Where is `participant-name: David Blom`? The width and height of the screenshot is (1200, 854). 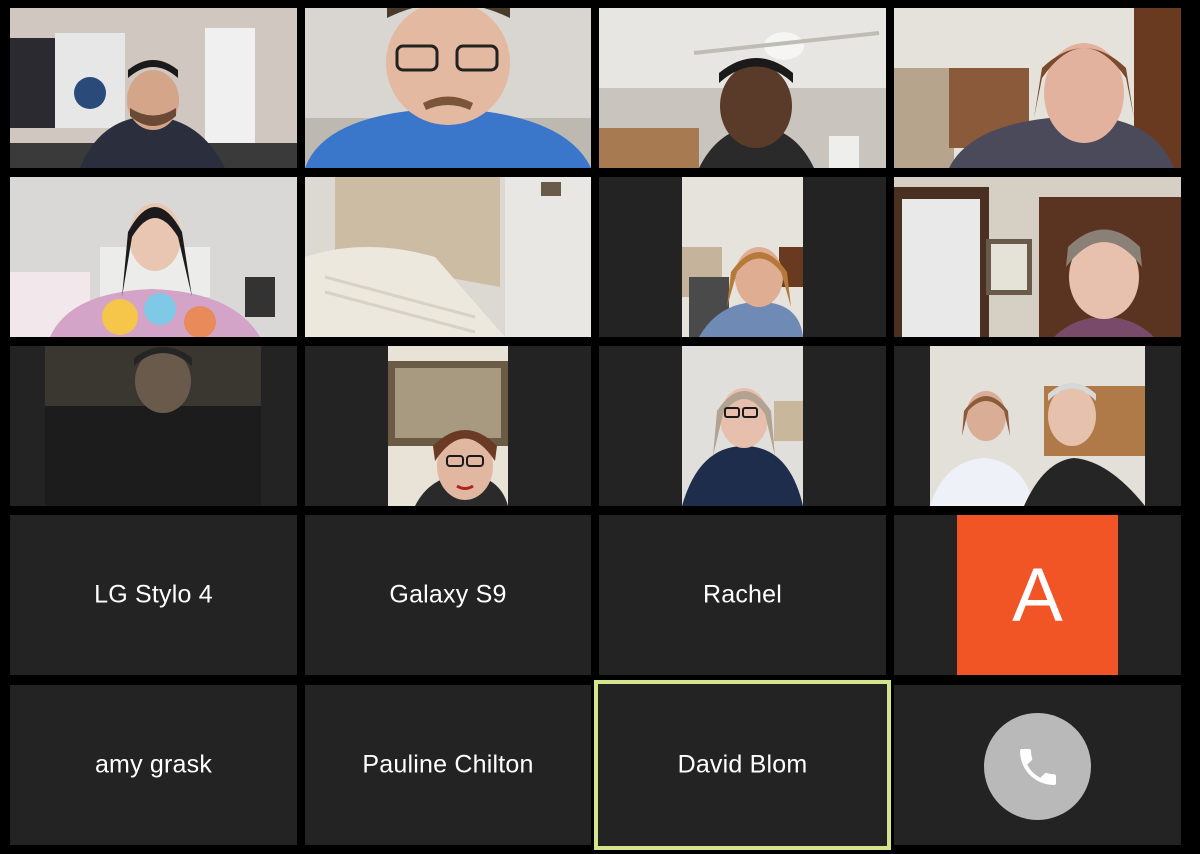 participant-name: David Blom is located at coordinates (742, 764).